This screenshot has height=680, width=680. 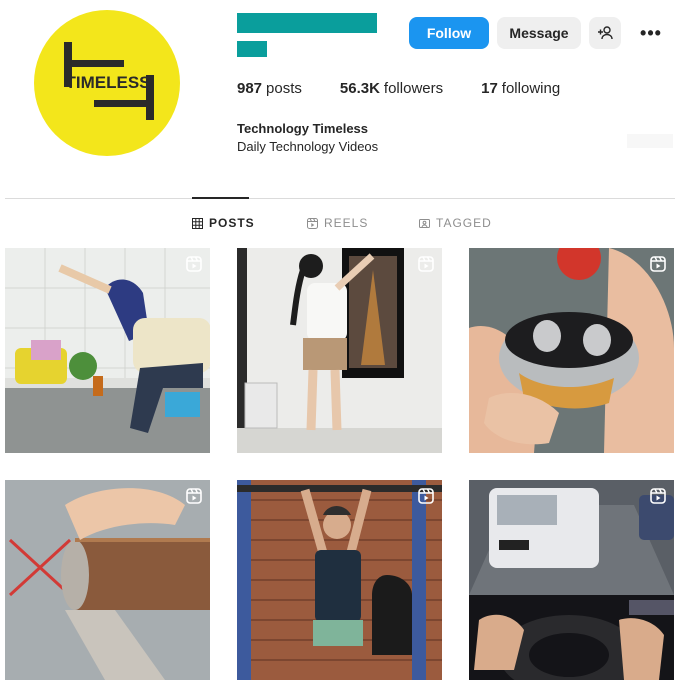 I want to click on tab-reels: REELS, so click(x=337, y=223).